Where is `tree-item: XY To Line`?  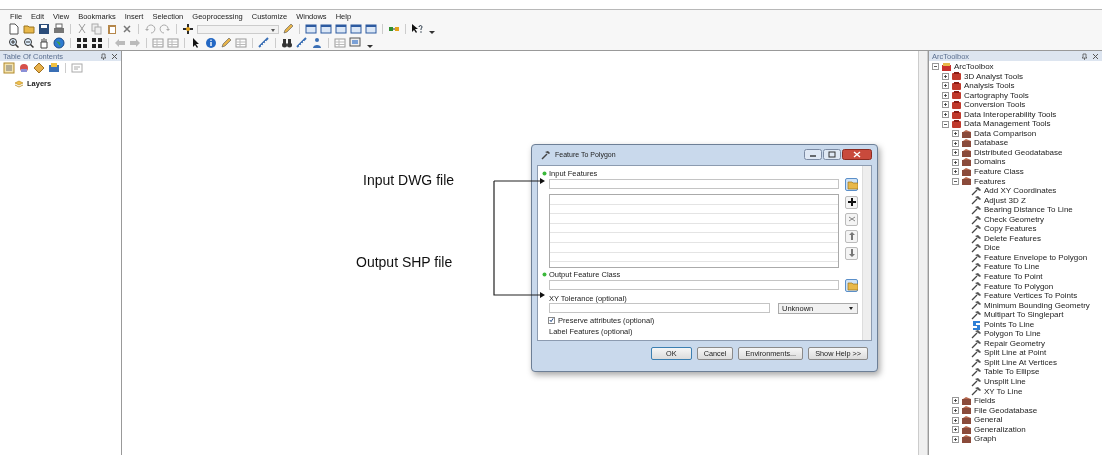
tree-item: XY To Line is located at coordinates (1003, 391).